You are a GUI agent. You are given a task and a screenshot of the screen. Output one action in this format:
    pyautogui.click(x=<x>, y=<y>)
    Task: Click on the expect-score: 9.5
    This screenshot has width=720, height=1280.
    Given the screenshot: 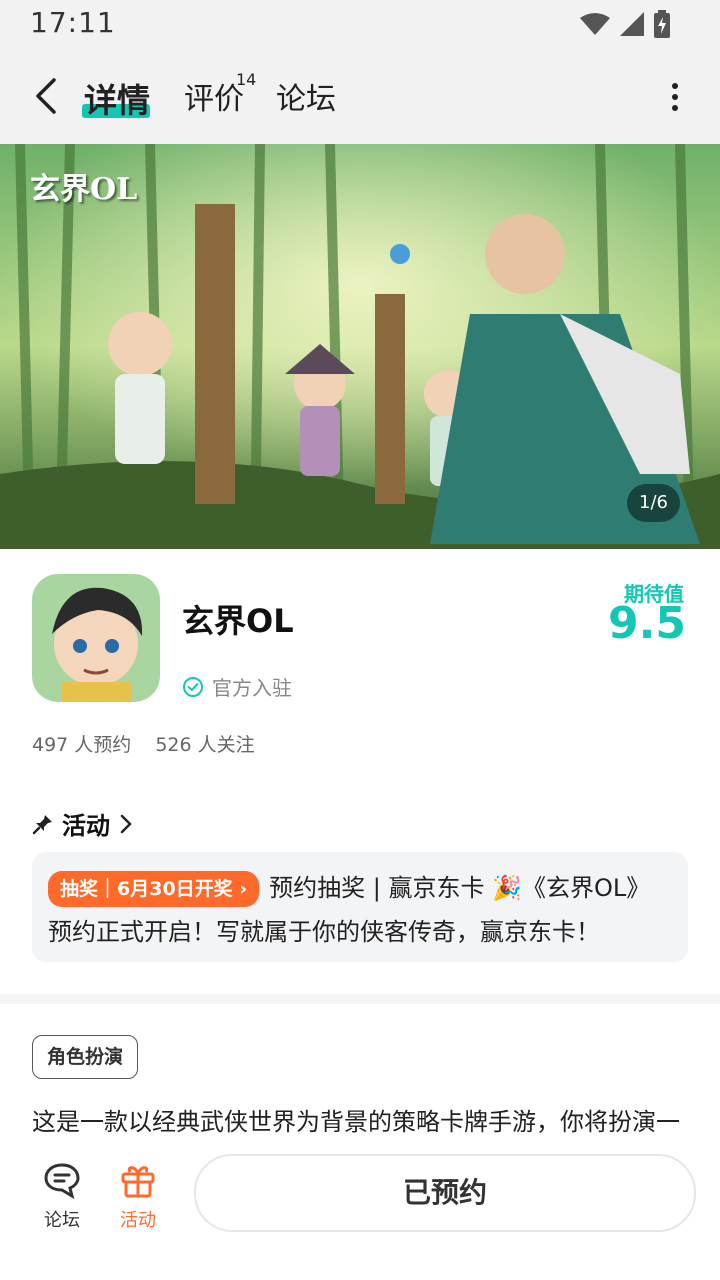 What is the action you would take?
    pyautogui.click(x=647, y=623)
    